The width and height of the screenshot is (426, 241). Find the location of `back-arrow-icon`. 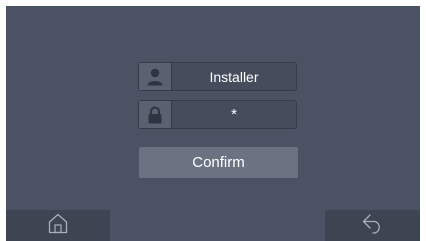

back-arrow-icon is located at coordinates (373, 225).